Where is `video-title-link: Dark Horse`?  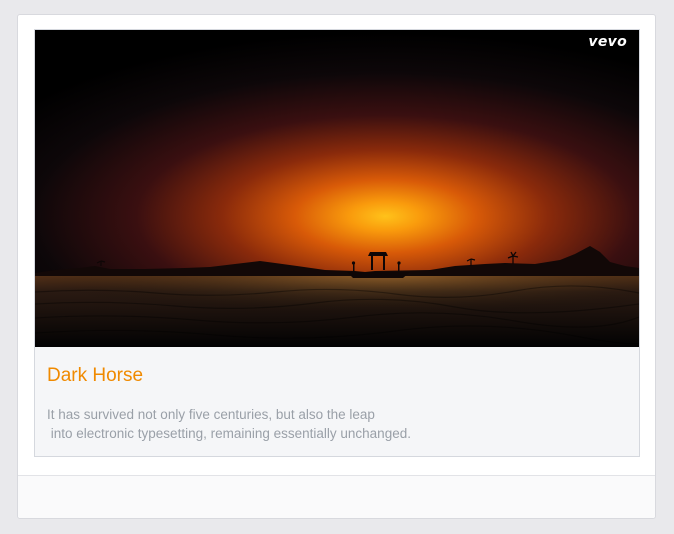
video-title-link: Dark Horse is located at coordinates (95, 376).